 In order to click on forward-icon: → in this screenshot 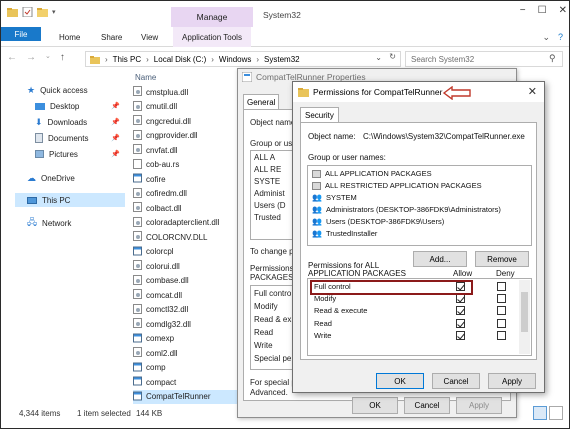, I will do `click(31, 57)`.